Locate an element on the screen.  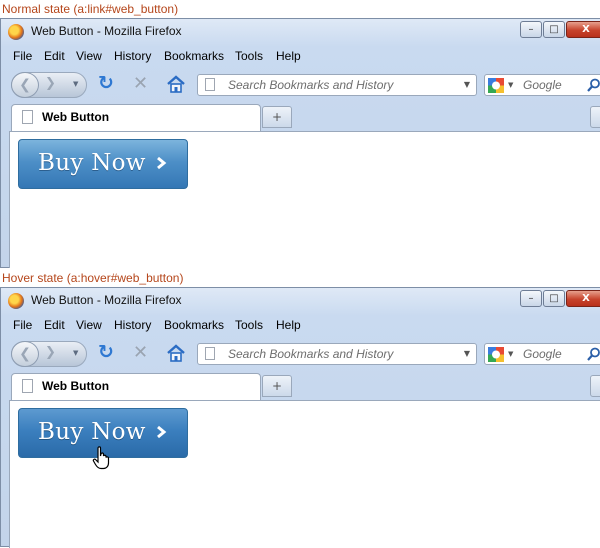
state-caption-hover: Hover state (a:hover#web_button) is located at coordinates (93, 278).